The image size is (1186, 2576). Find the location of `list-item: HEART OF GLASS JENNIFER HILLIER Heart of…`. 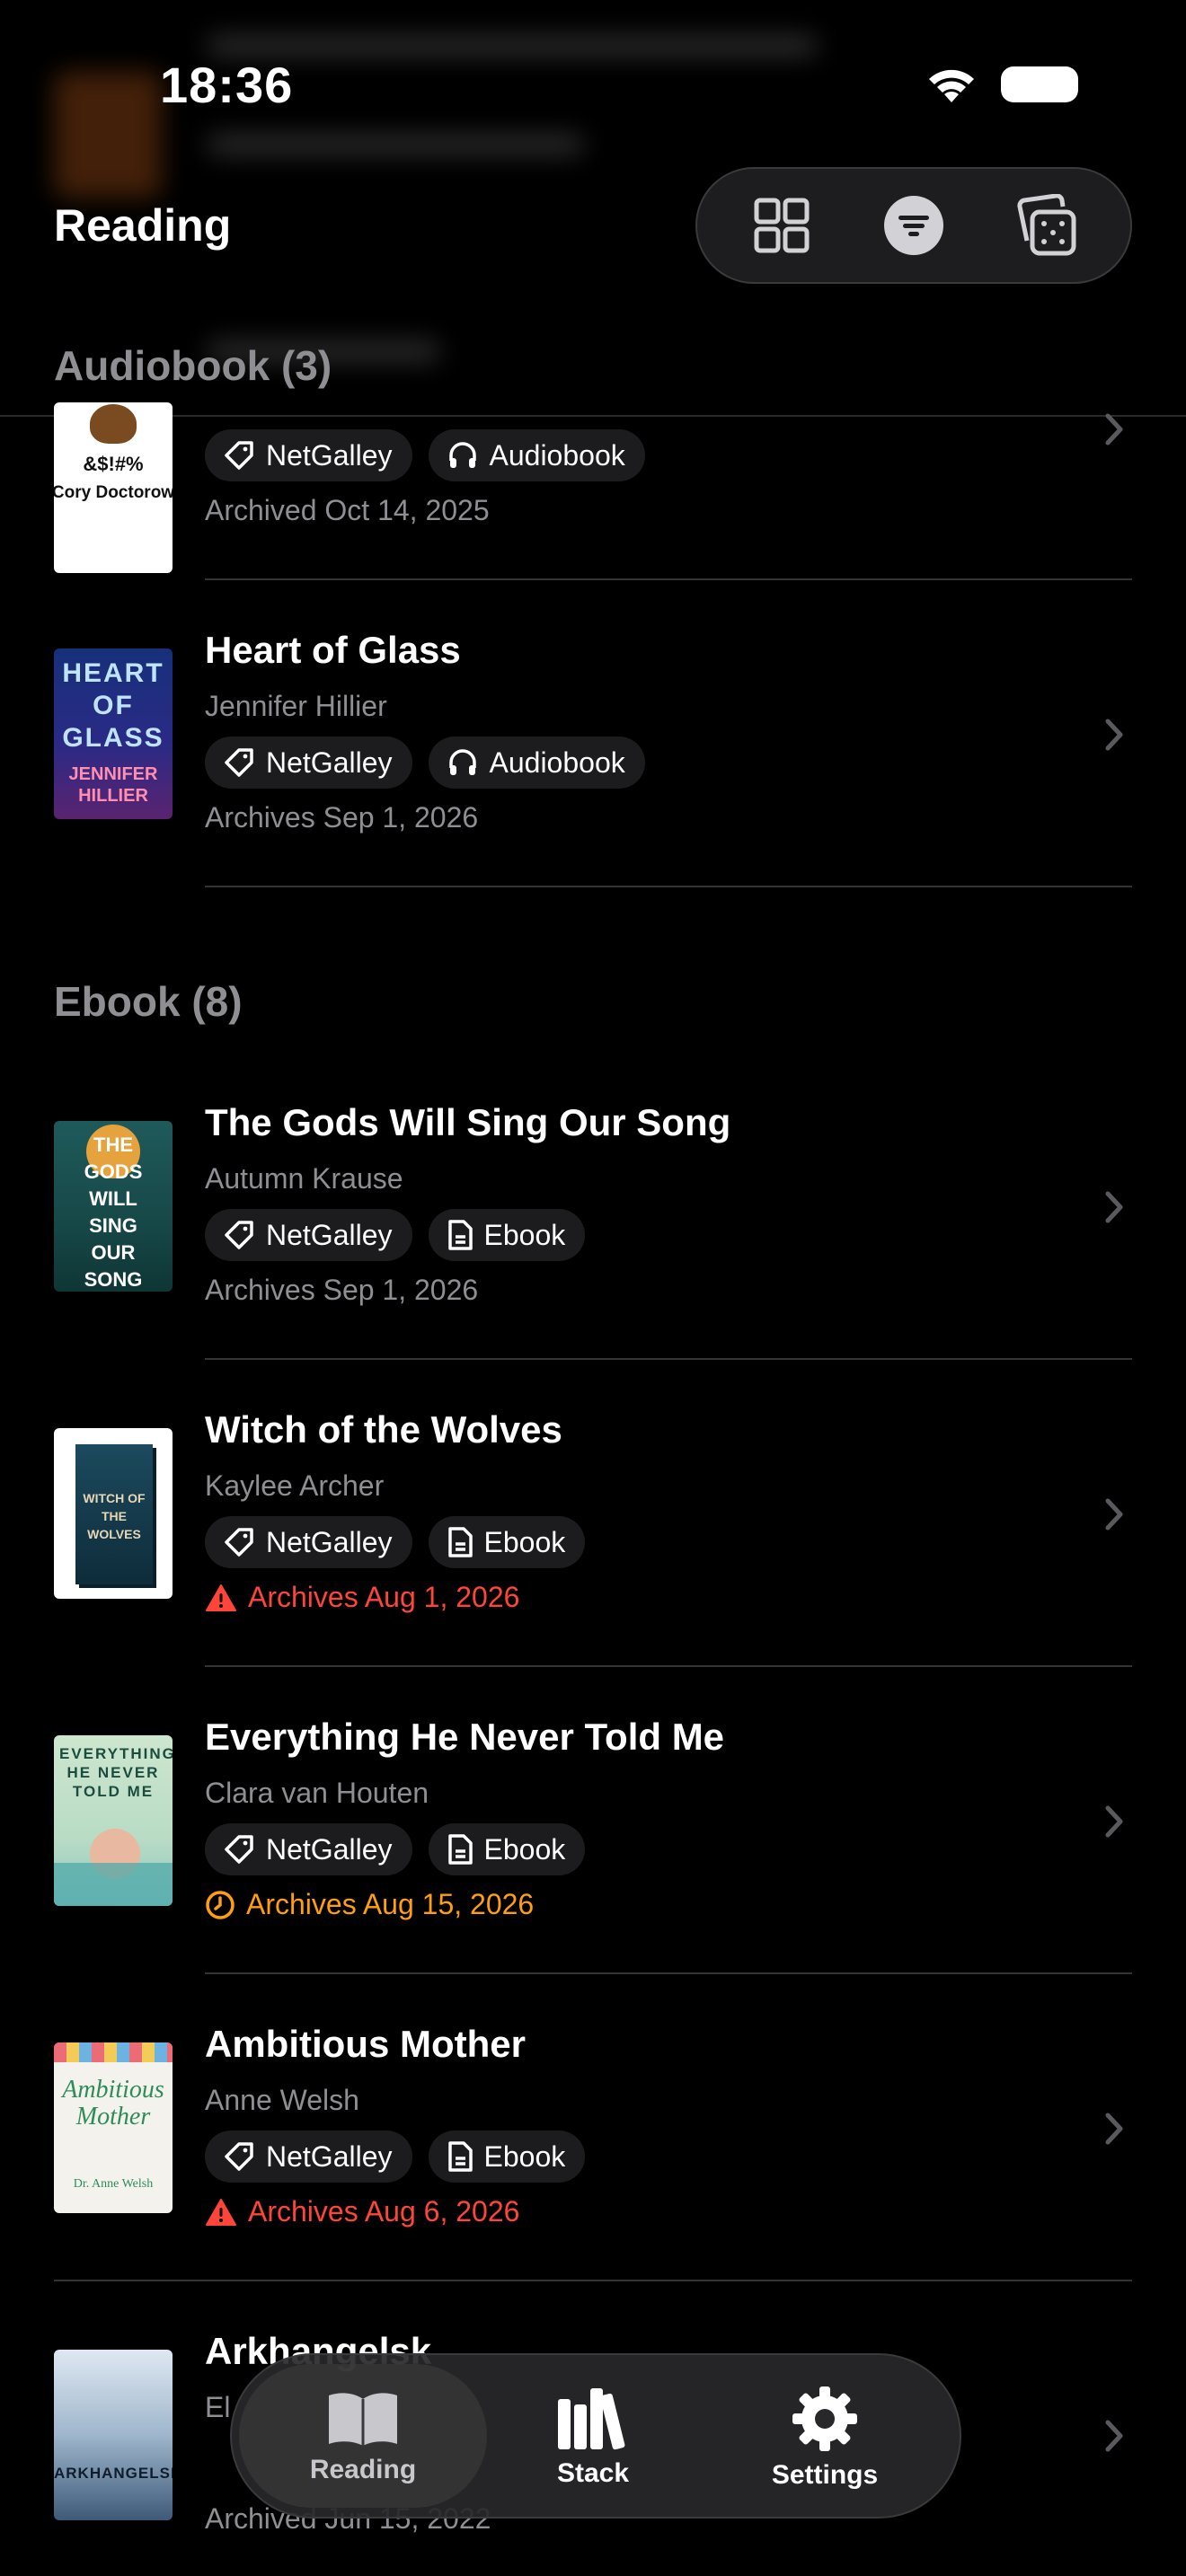

list-item: HEART OF GLASS JENNIFER HILLIER Heart of… is located at coordinates (593, 733).